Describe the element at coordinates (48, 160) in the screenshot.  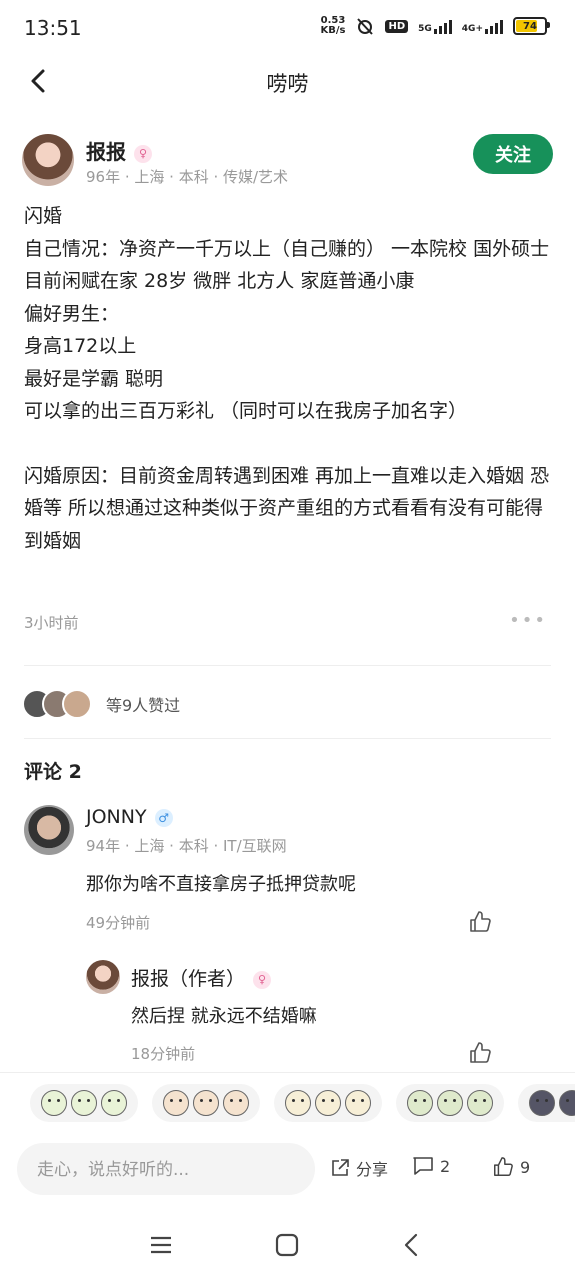
I see `author-avatar` at that location.